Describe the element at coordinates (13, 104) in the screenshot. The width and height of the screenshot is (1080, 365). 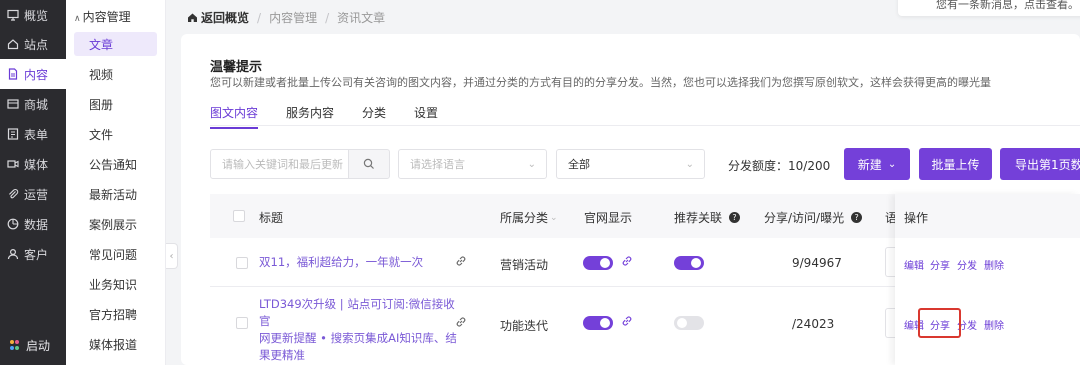
I see `store-icon` at that location.